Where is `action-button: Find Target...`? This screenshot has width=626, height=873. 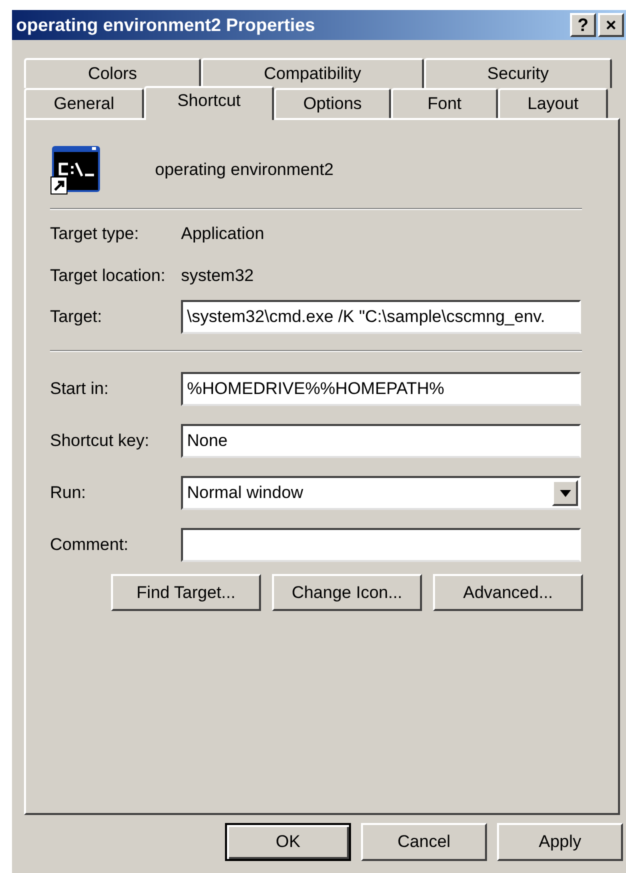
action-button: Find Target... is located at coordinates (186, 592).